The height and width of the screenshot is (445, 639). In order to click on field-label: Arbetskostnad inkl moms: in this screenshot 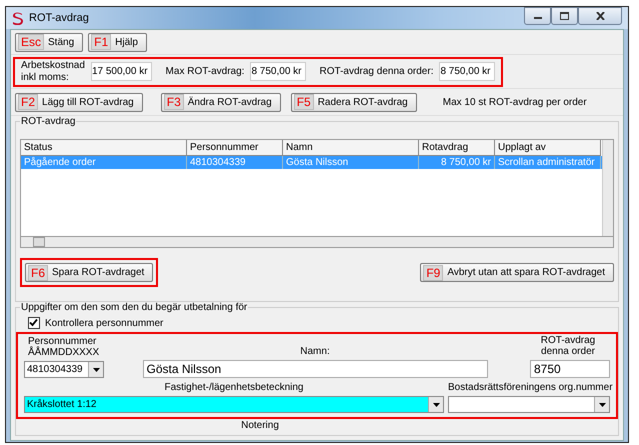, I will do `click(53, 72)`.